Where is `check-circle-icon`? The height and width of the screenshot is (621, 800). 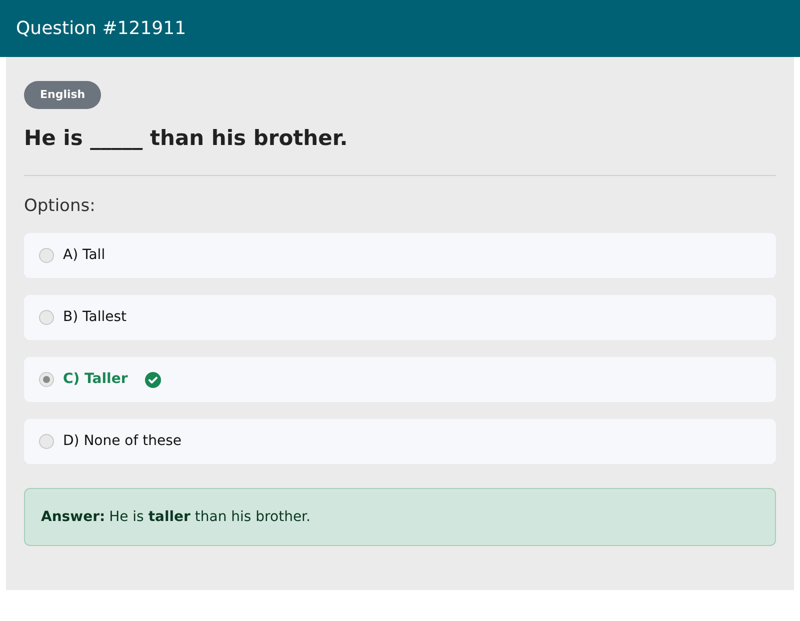 check-circle-icon is located at coordinates (152, 380).